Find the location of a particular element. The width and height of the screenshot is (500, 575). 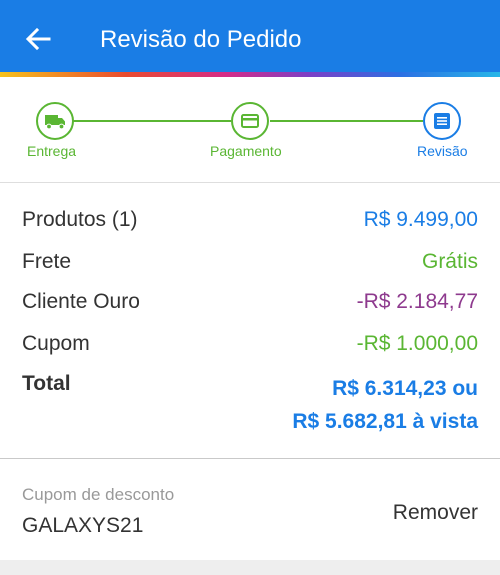

summary-row-products: Produtos (1) R$ 9.499,00 is located at coordinates (250, 224).